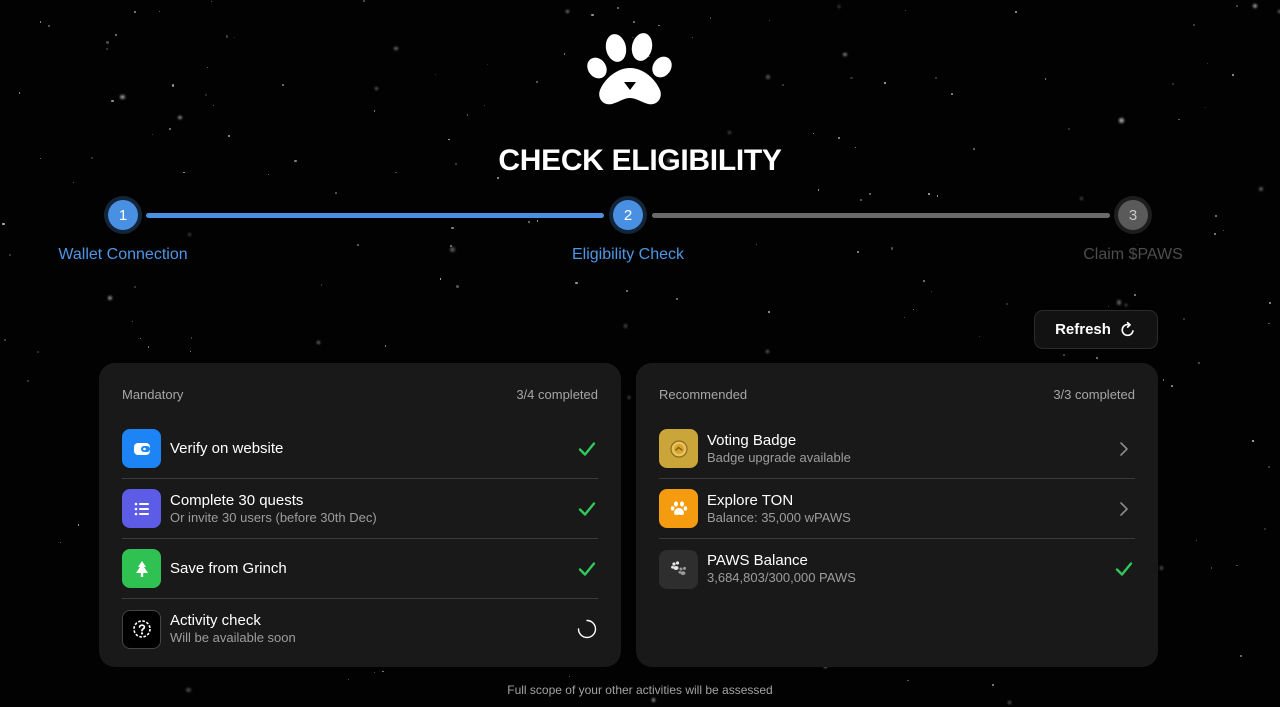  Describe the element at coordinates (141, 508) in the screenshot. I see `list-icon` at that location.